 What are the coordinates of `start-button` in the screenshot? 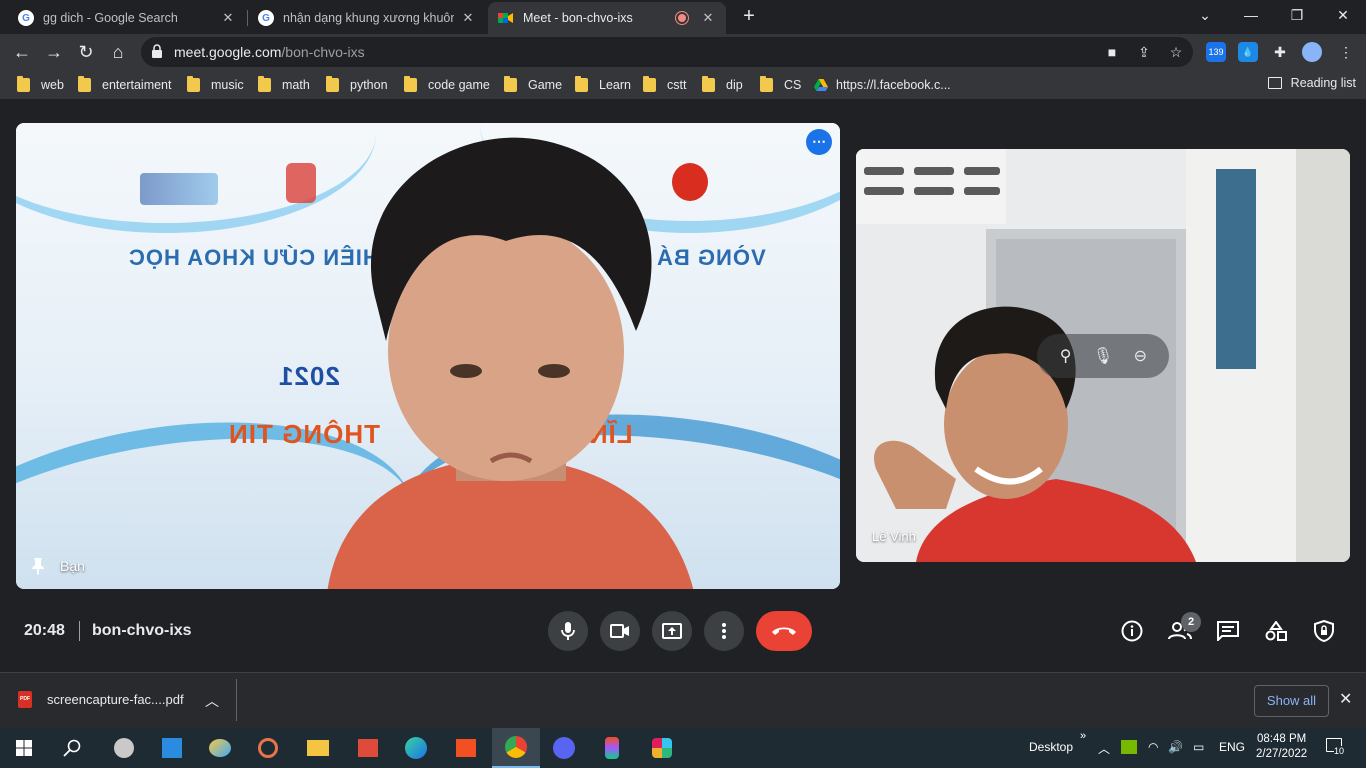 It's located at (24, 748).